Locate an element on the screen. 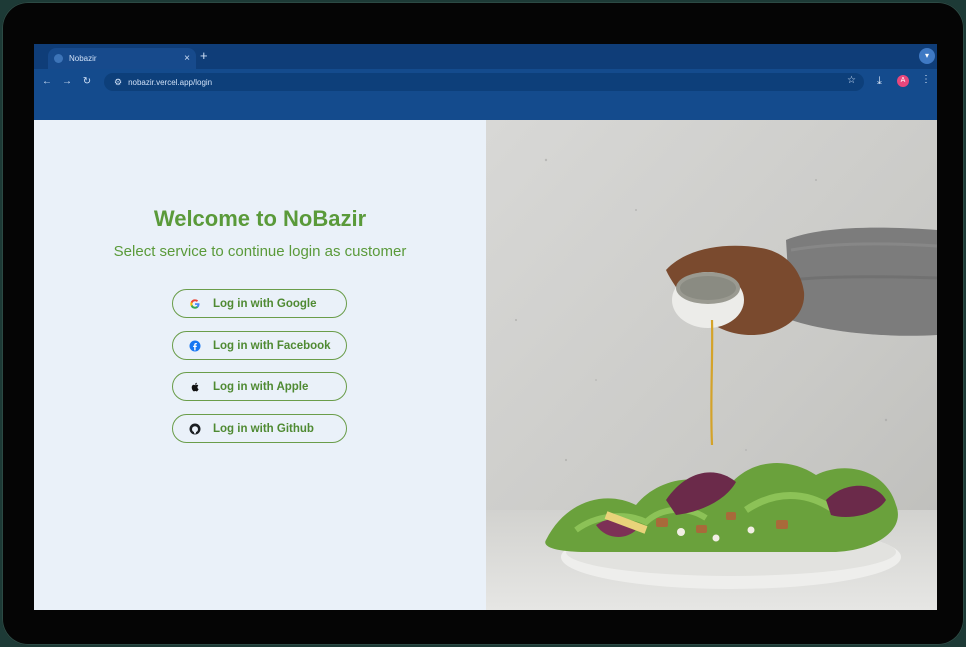  tab-search-icon: ▾ is located at coordinates (927, 56).